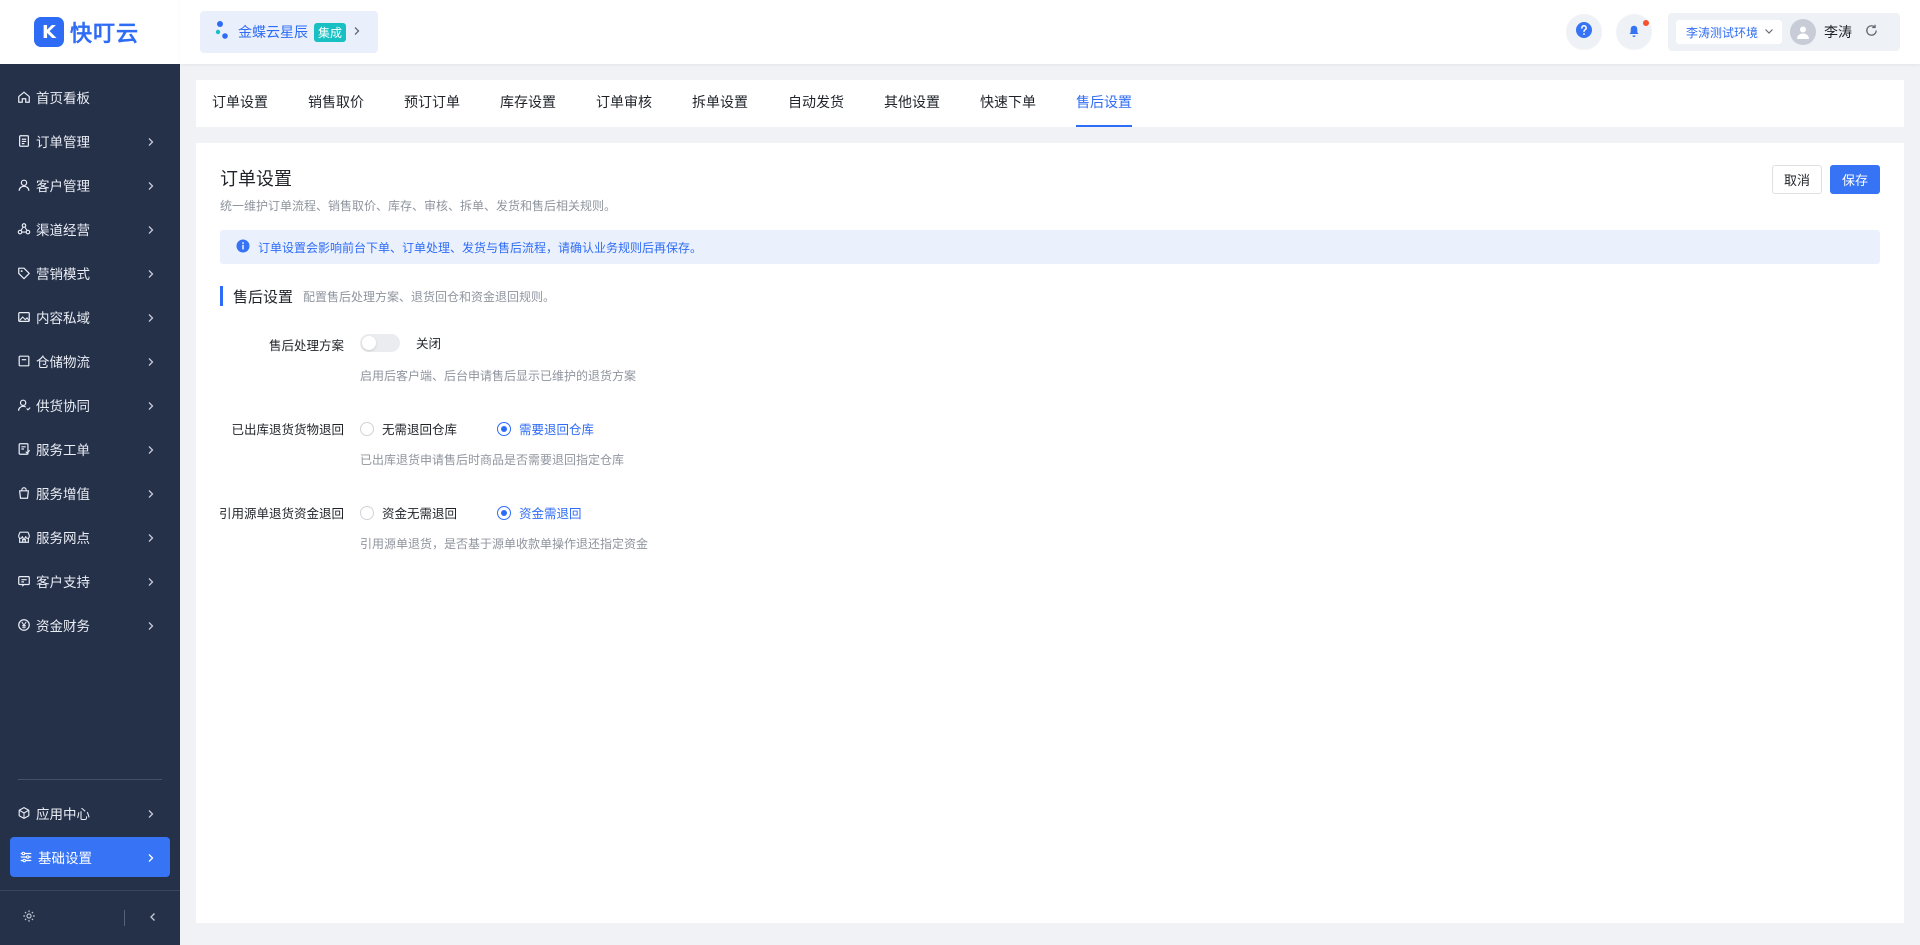 This screenshot has width=1920, height=945. What do you see at coordinates (1855, 179) in the screenshot?
I see `save-button: 保存` at bounding box center [1855, 179].